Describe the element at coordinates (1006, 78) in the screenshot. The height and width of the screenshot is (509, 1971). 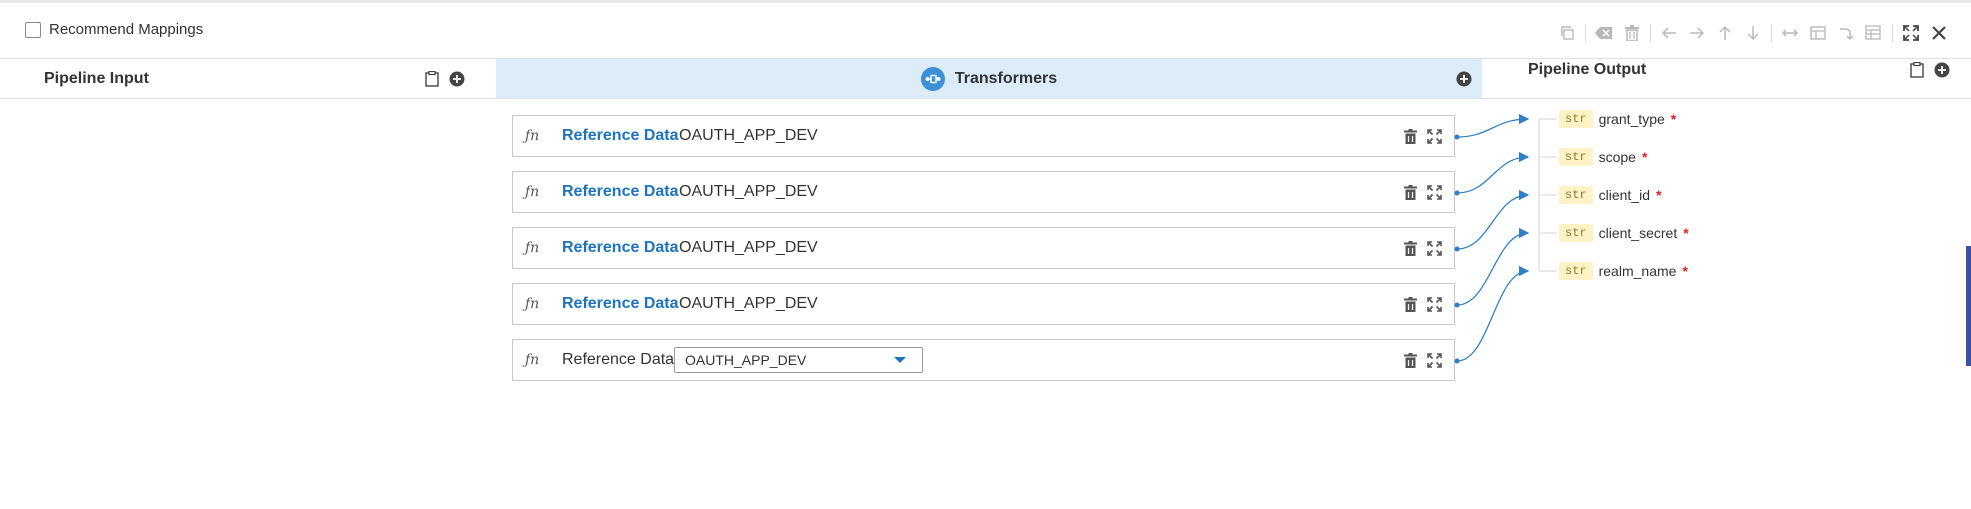
I see `transformers-title: Transformers` at that location.